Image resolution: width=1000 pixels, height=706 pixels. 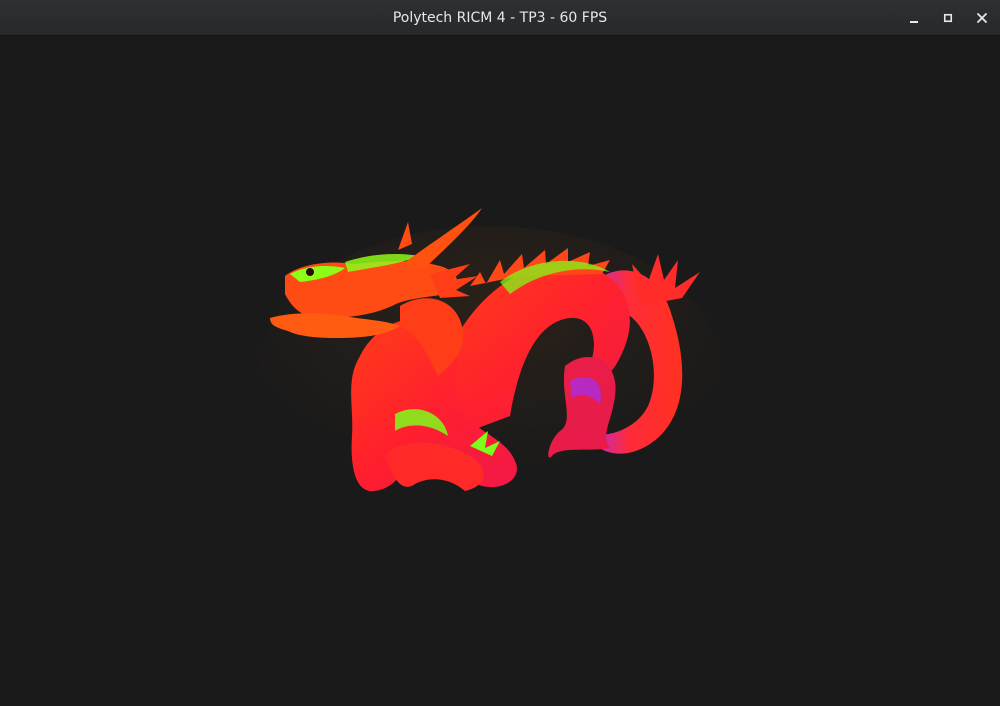 What do you see at coordinates (914, 18) in the screenshot?
I see `minimize-button` at bounding box center [914, 18].